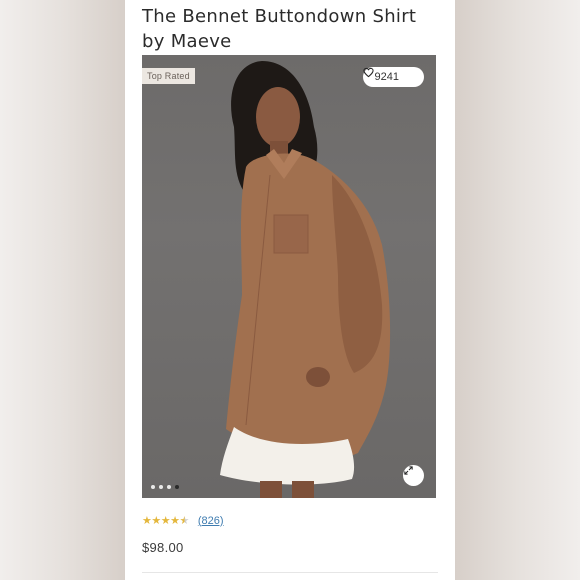 The image size is (580, 580). Describe the element at coordinates (177, 487) in the screenshot. I see `gallery-dot-active` at that location.